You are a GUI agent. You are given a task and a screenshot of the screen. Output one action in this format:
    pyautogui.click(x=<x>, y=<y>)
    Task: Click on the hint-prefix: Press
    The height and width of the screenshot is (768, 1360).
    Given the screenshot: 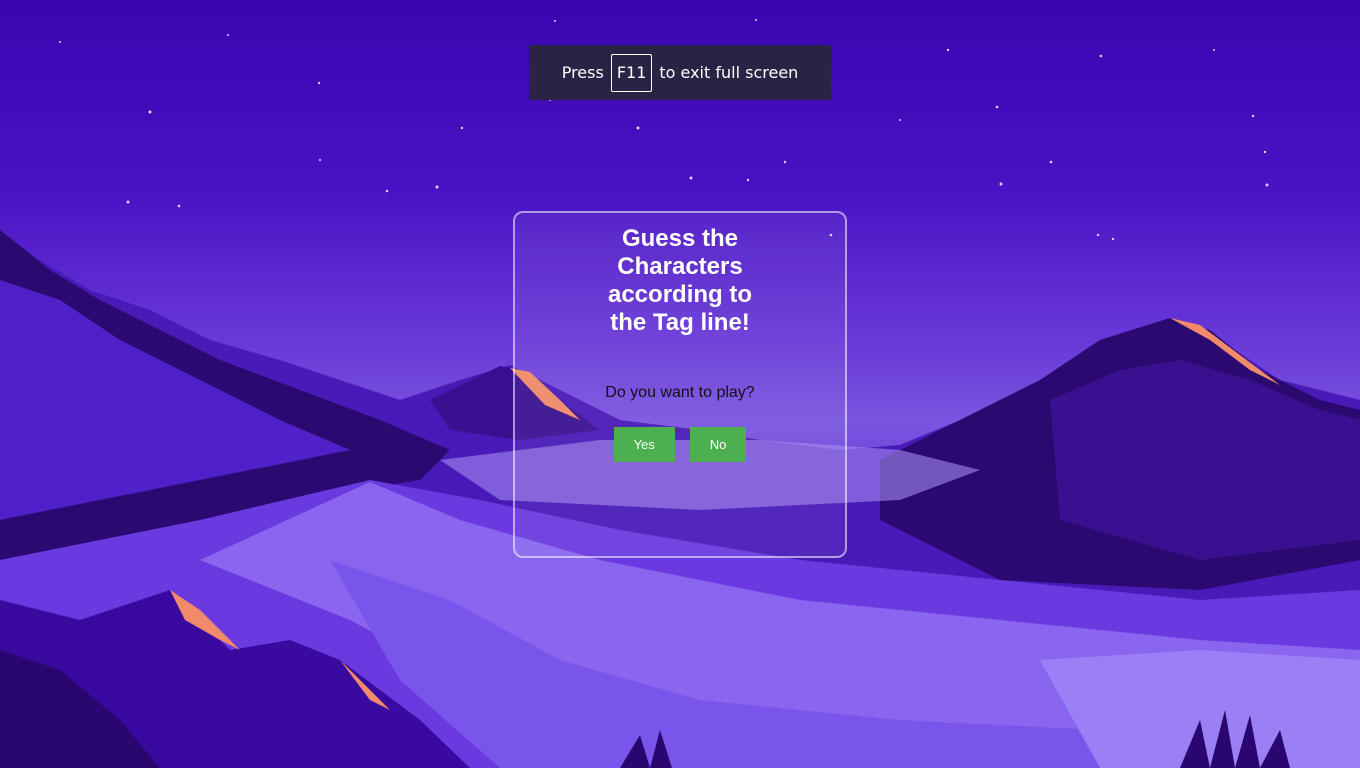 What is the action you would take?
    pyautogui.click(x=582, y=72)
    